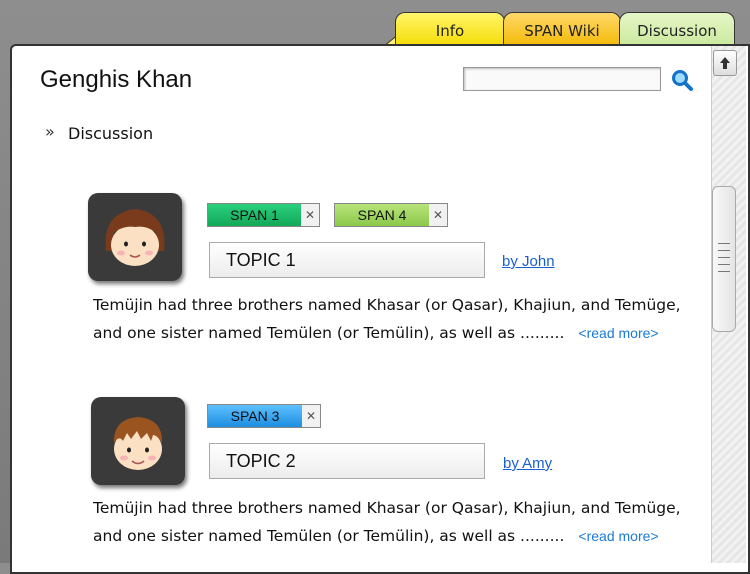  I want to click on tag-label: SPAN 1, so click(254, 215).